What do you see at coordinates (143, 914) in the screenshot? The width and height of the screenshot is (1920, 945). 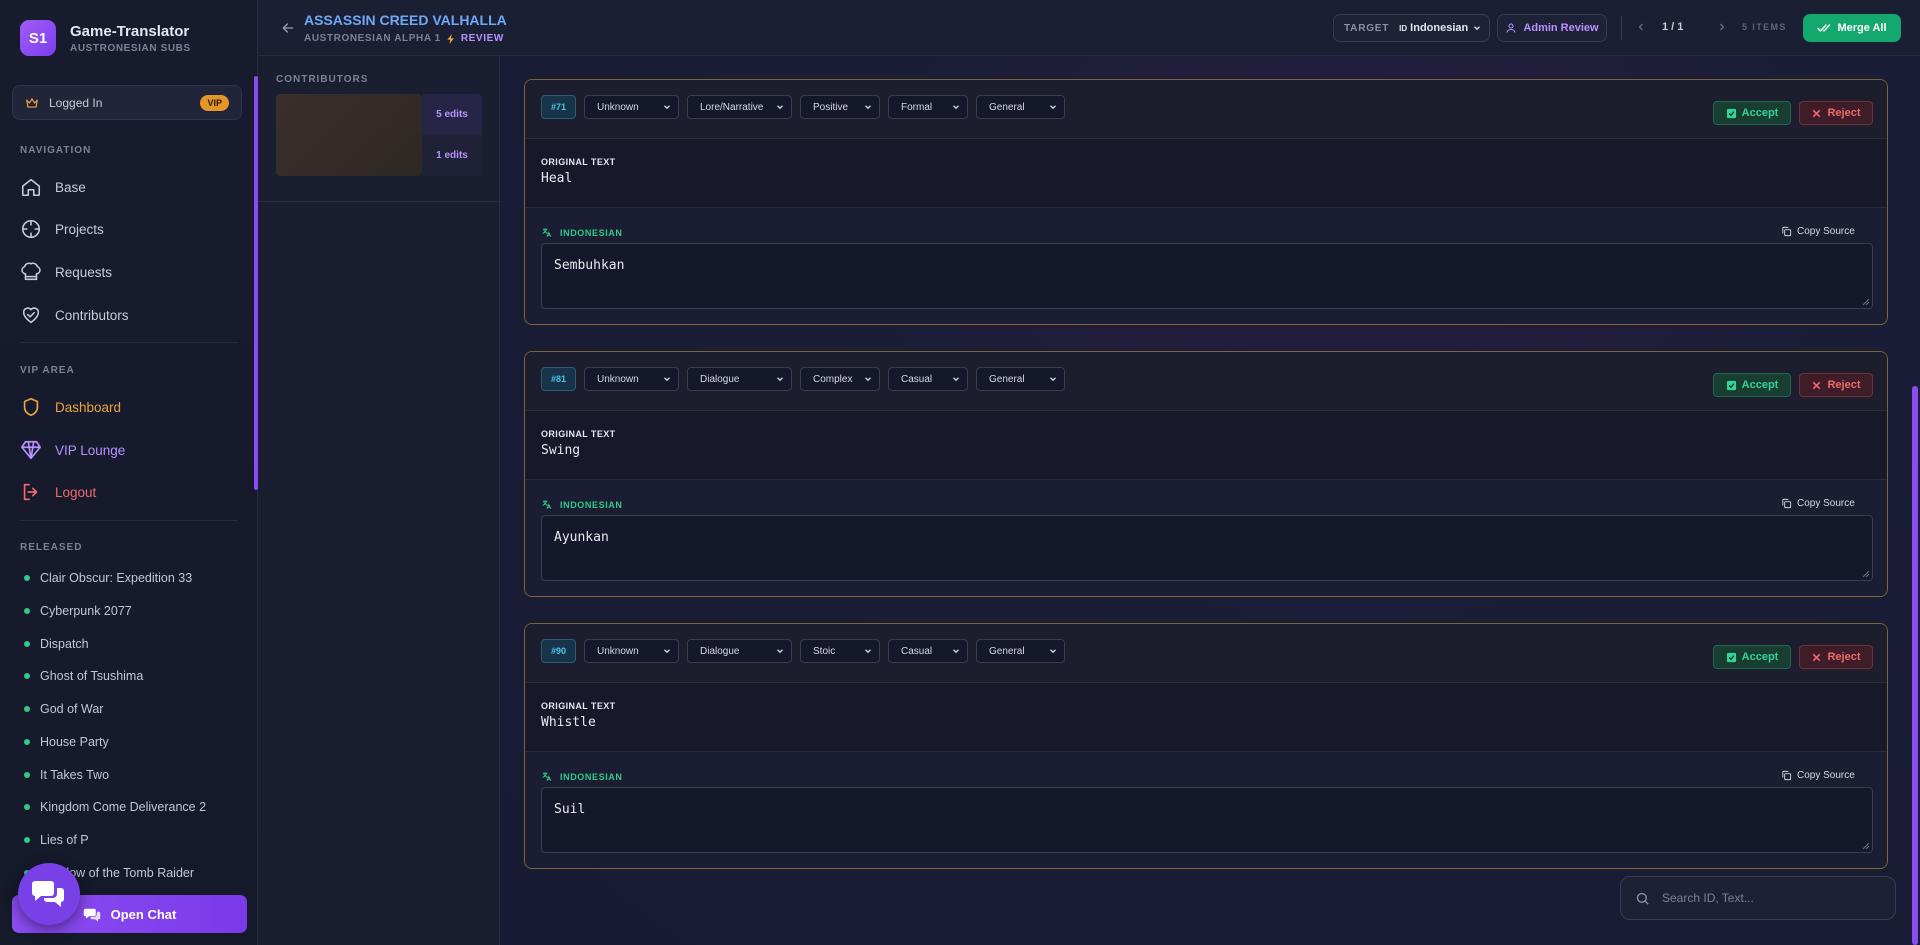 I see `open-chat-label: Open Chat` at bounding box center [143, 914].